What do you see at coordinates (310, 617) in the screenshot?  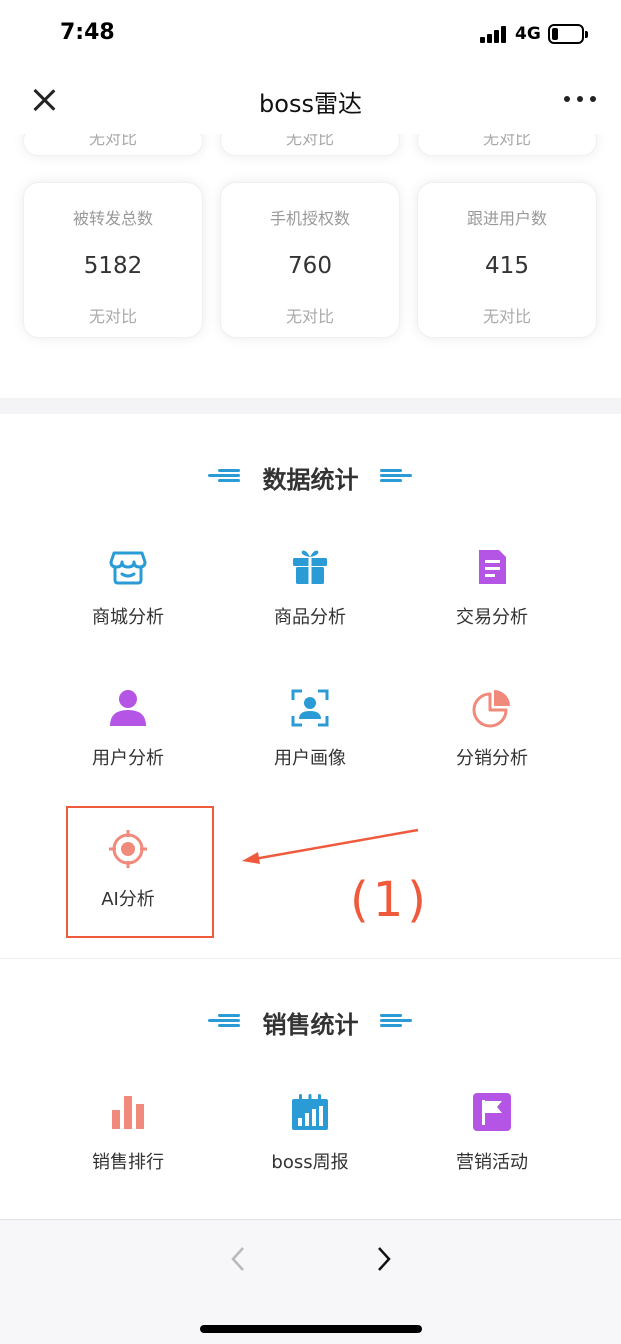 I see `grid-item-label: 商品分析` at bounding box center [310, 617].